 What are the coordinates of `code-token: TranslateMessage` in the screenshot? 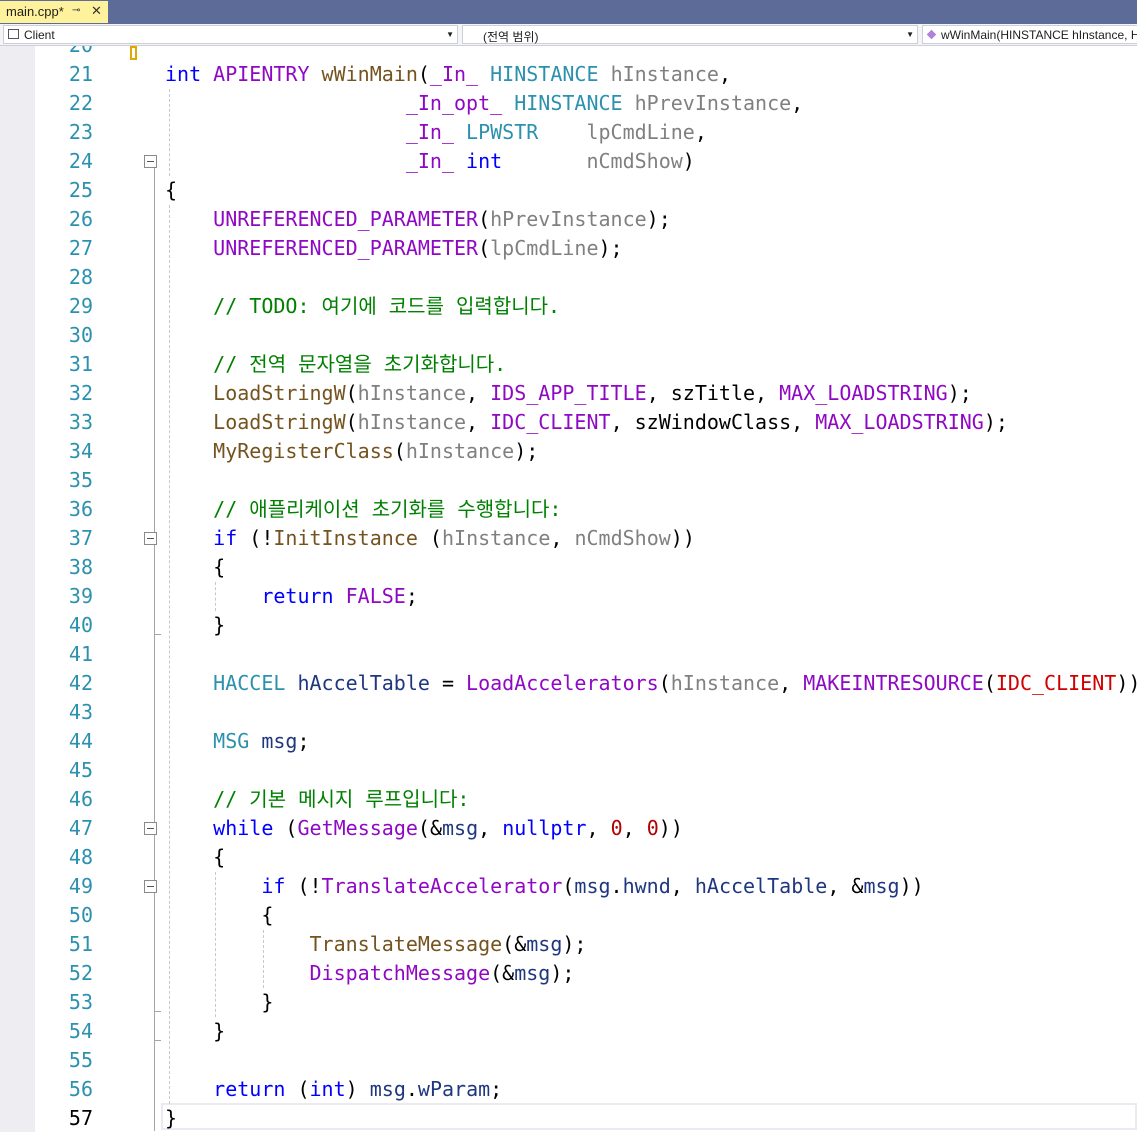 It's located at (406, 944).